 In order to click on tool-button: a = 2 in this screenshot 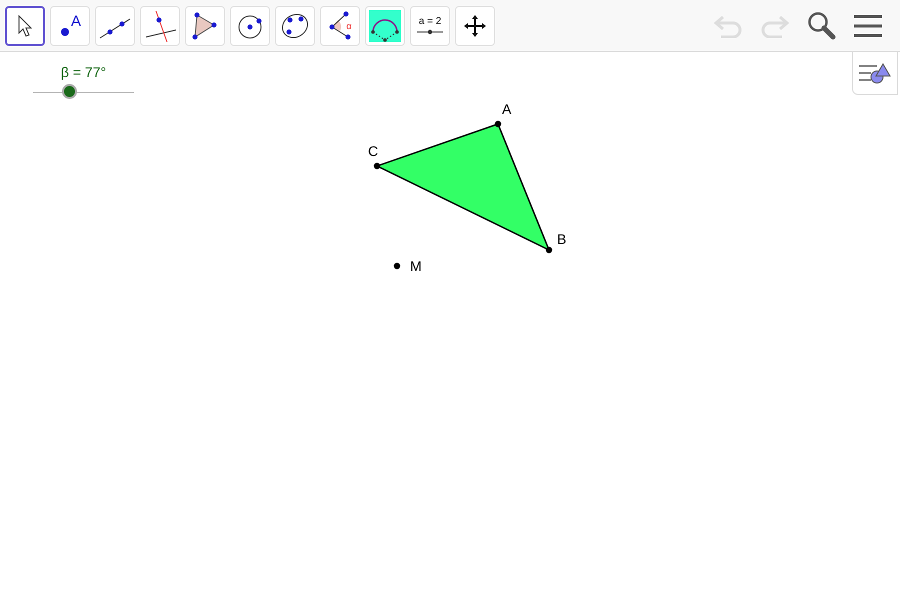, I will do `click(430, 26)`.